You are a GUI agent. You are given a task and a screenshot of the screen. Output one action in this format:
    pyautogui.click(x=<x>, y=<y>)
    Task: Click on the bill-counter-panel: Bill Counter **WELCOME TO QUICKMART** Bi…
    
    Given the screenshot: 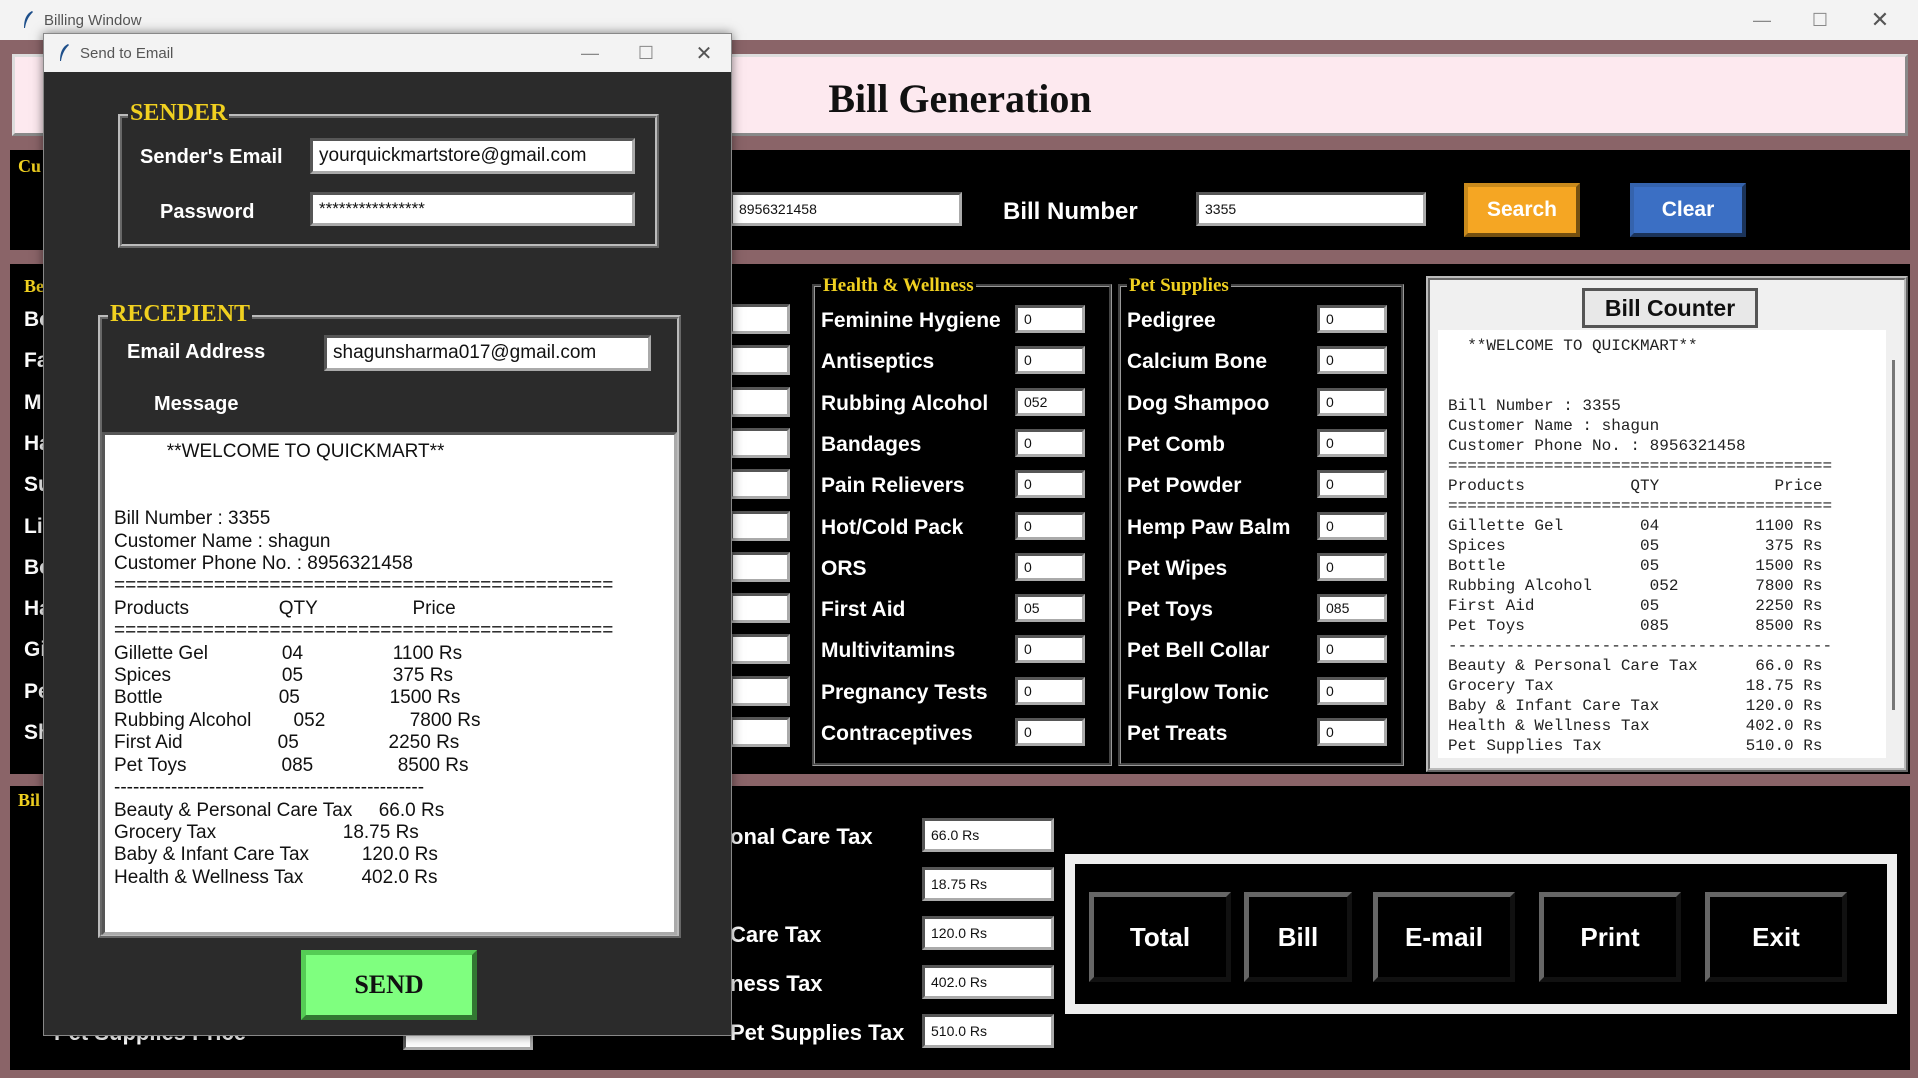 What is the action you would take?
    pyautogui.click(x=1667, y=524)
    